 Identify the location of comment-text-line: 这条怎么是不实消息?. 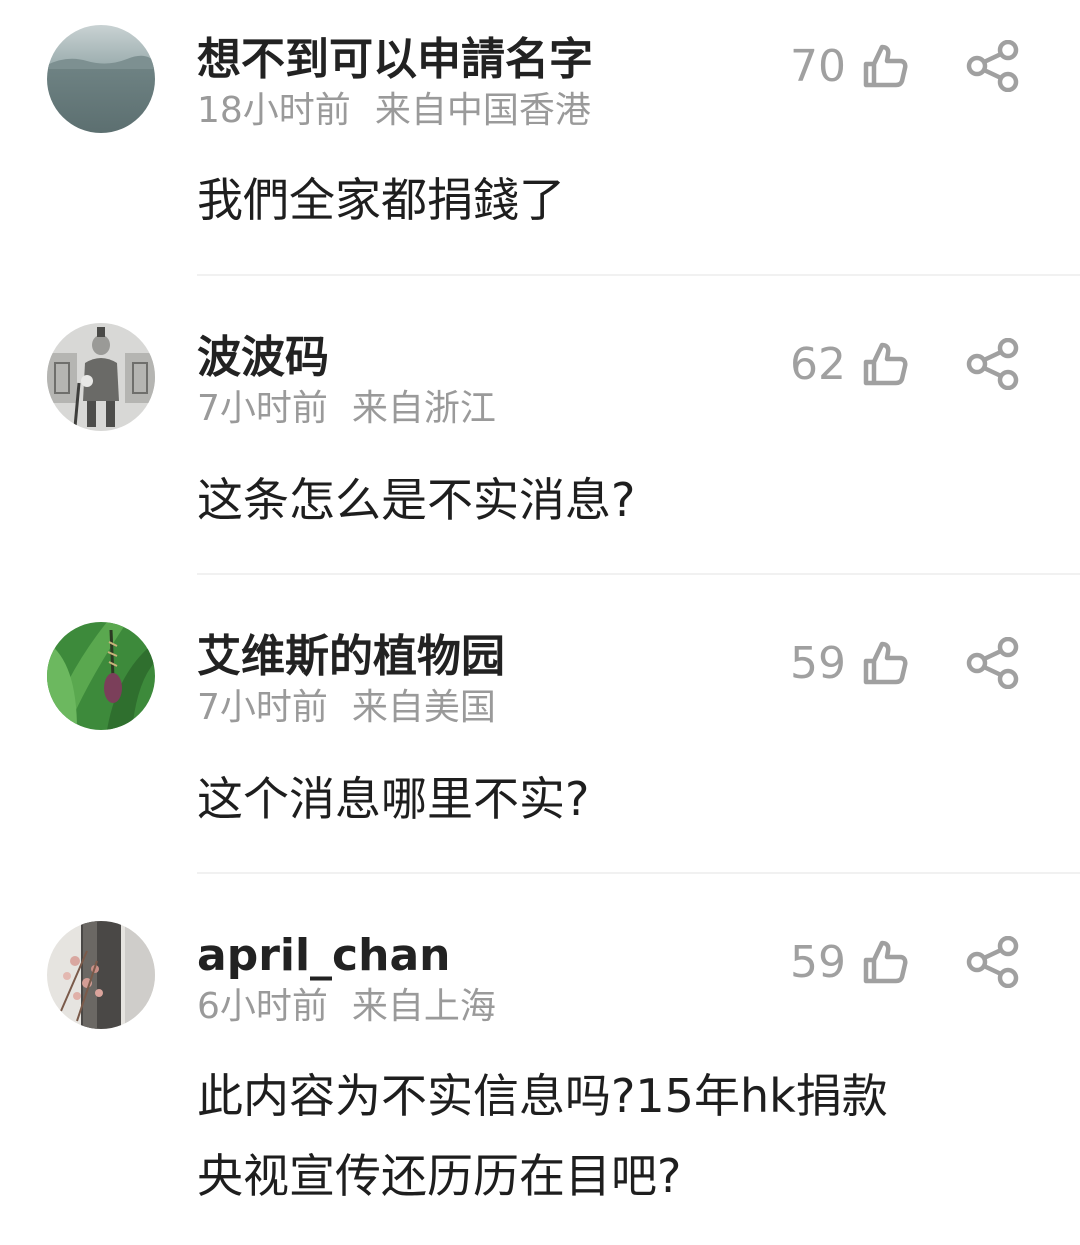
(416, 500).